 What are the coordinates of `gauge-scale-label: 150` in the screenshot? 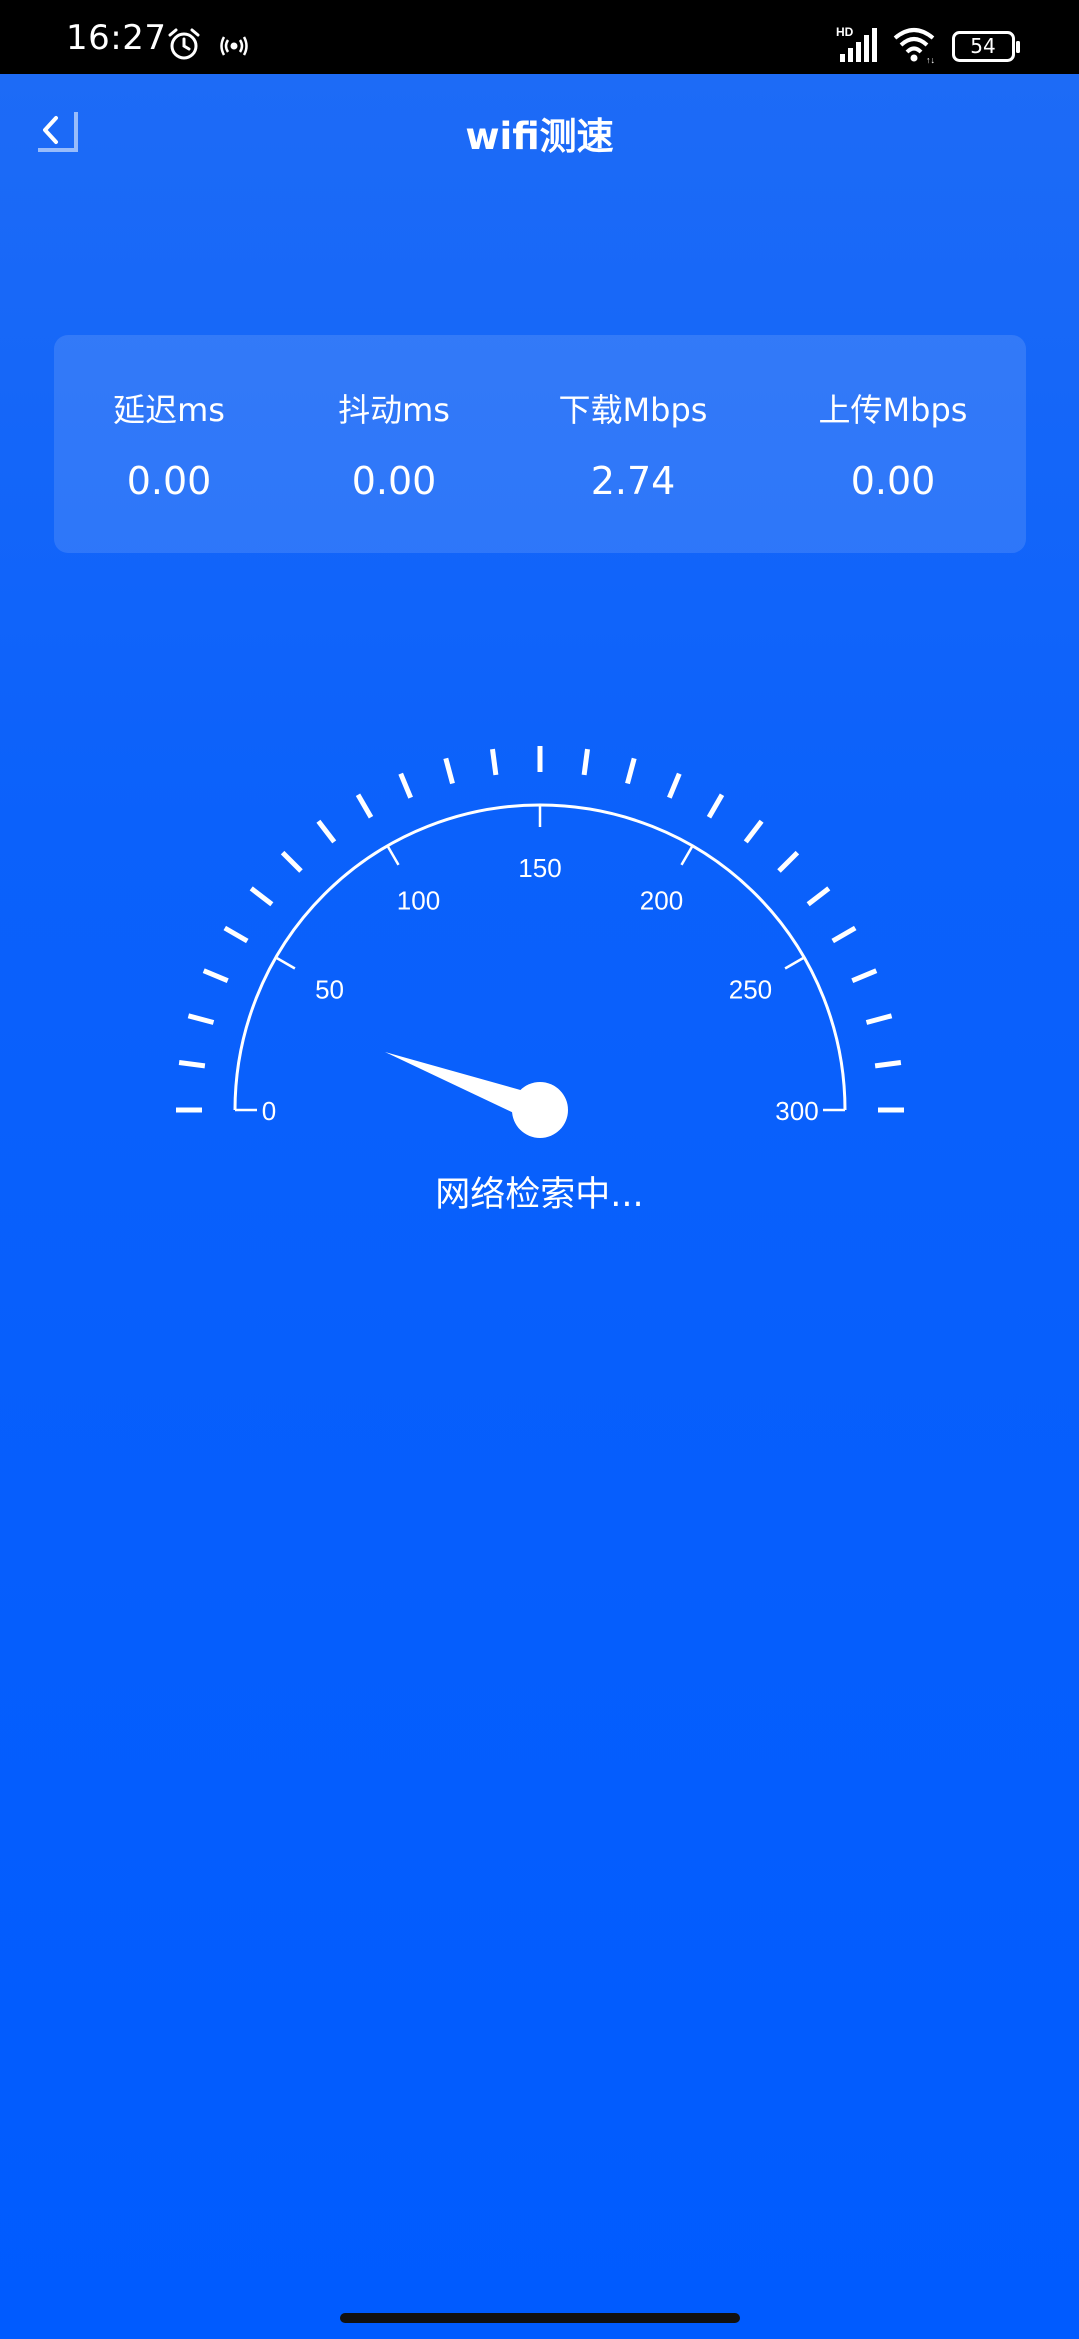 It's located at (539, 868).